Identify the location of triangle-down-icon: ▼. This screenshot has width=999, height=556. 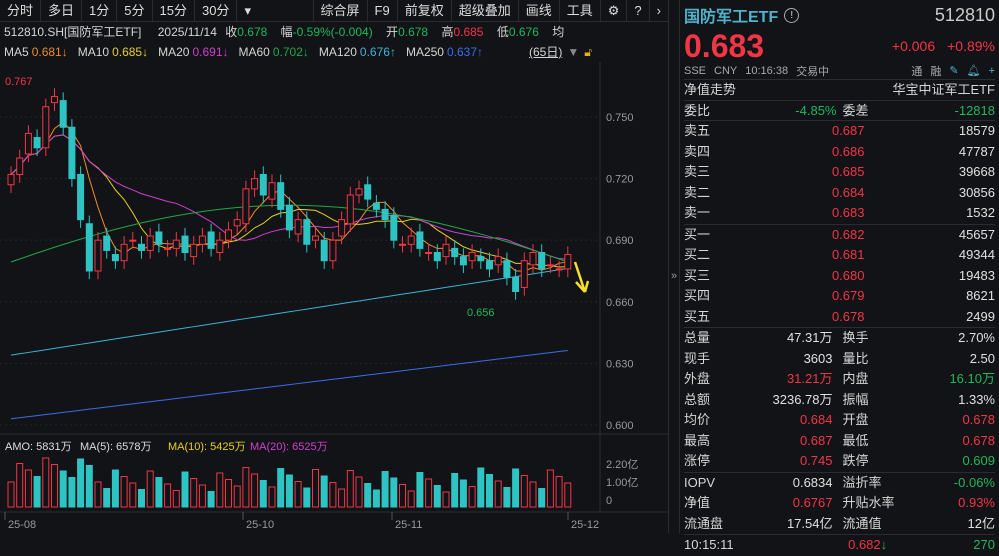
(573, 52).